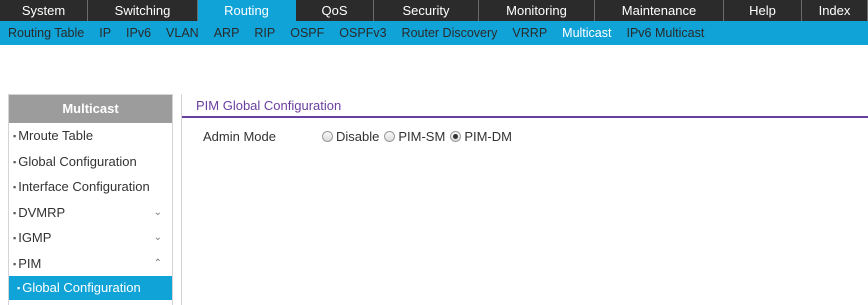 This screenshot has height=305, width=868. Describe the element at coordinates (307, 33) in the screenshot. I see `subnav-ospf: OSPF` at that location.